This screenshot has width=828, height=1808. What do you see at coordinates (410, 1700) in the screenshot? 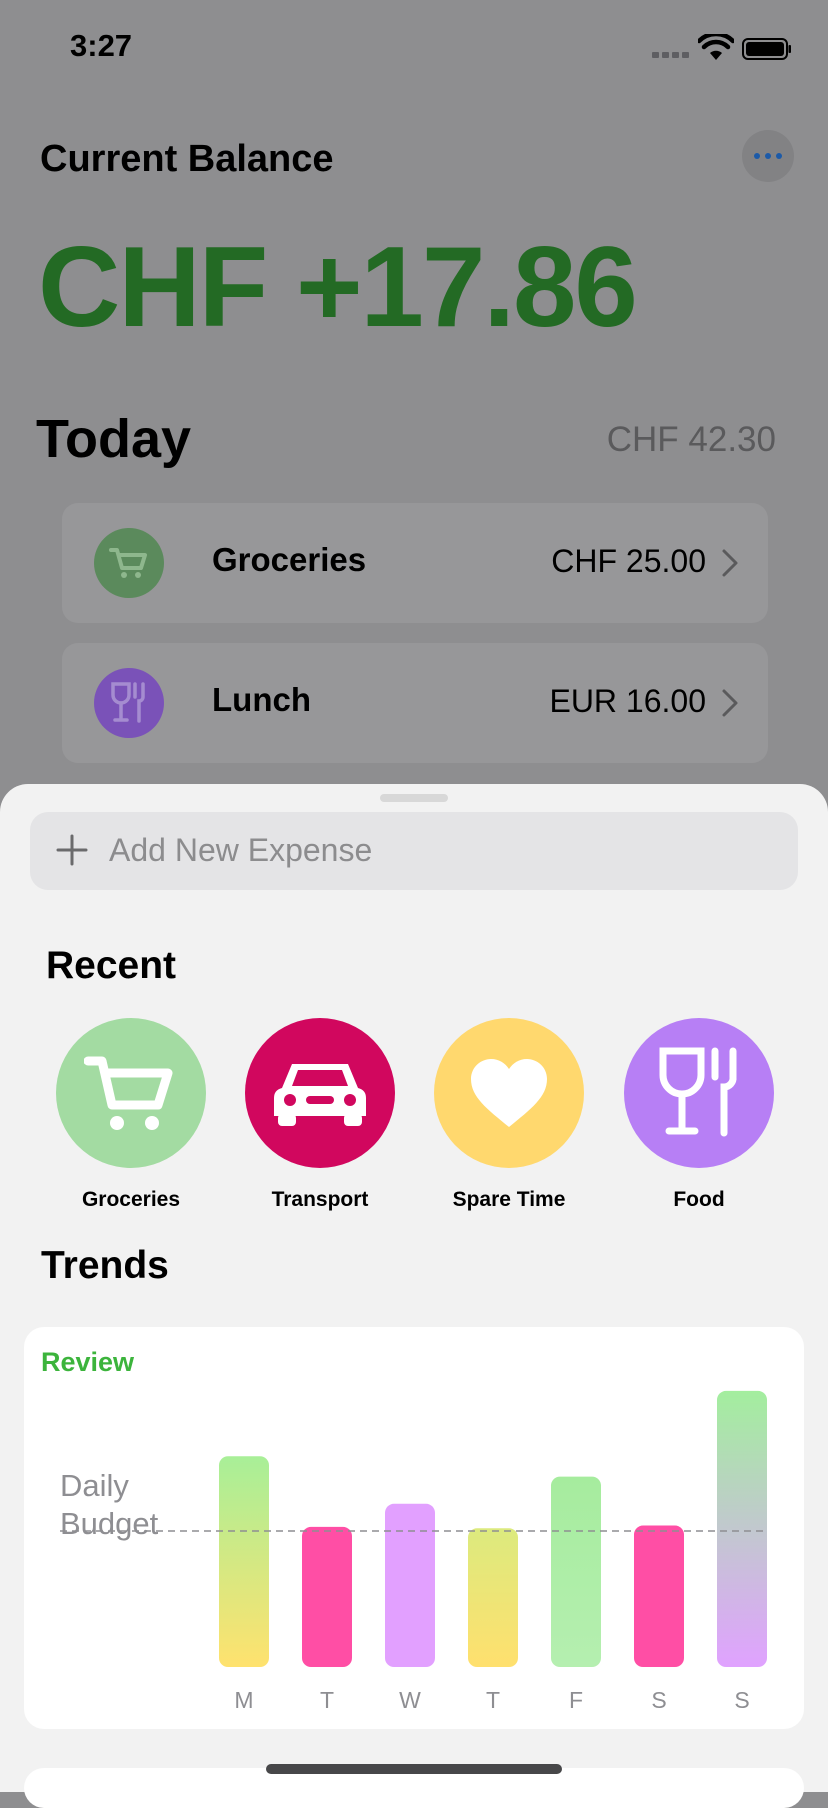
I see `day-label: W` at bounding box center [410, 1700].